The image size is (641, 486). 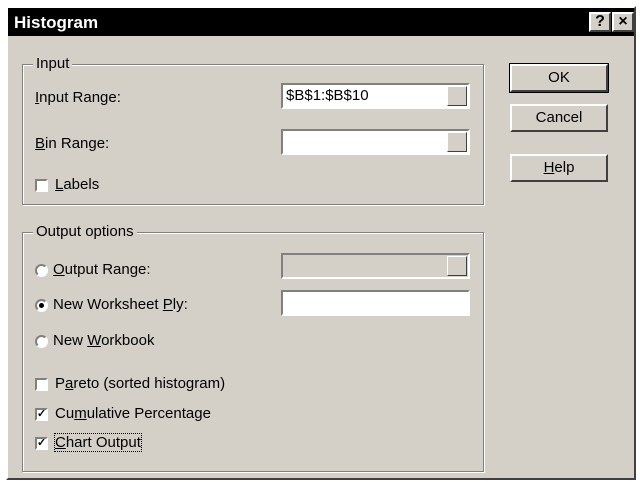 I want to click on radio-selected-dot, so click(x=41, y=305).